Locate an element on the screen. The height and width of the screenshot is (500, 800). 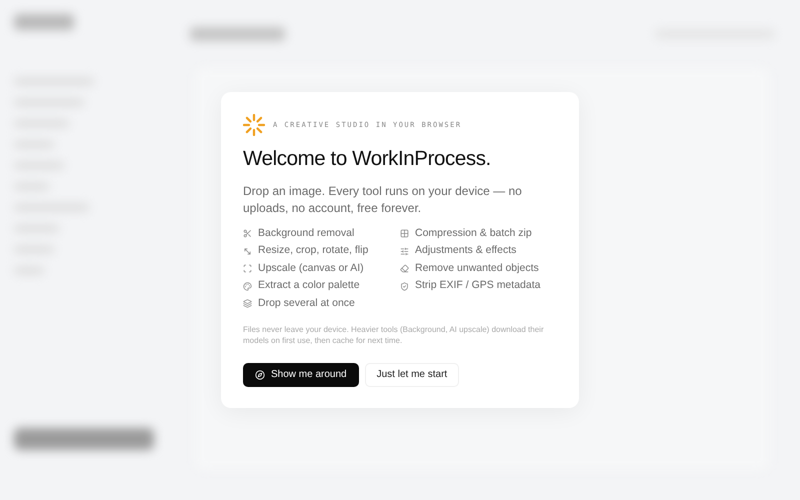
feature-label: Compression & batch zip is located at coordinates (473, 233).